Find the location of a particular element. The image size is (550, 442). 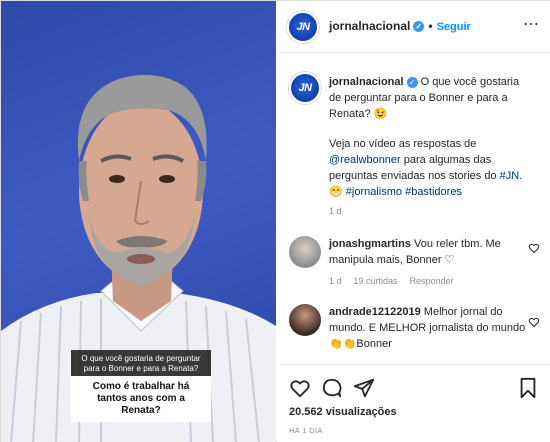

follow-button: Seguir is located at coordinates (454, 27).